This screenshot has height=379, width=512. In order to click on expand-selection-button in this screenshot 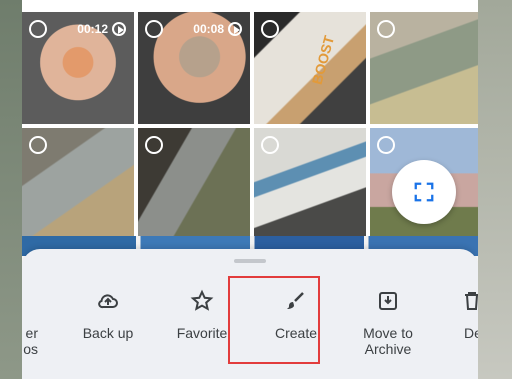, I will do `click(424, 192)`.